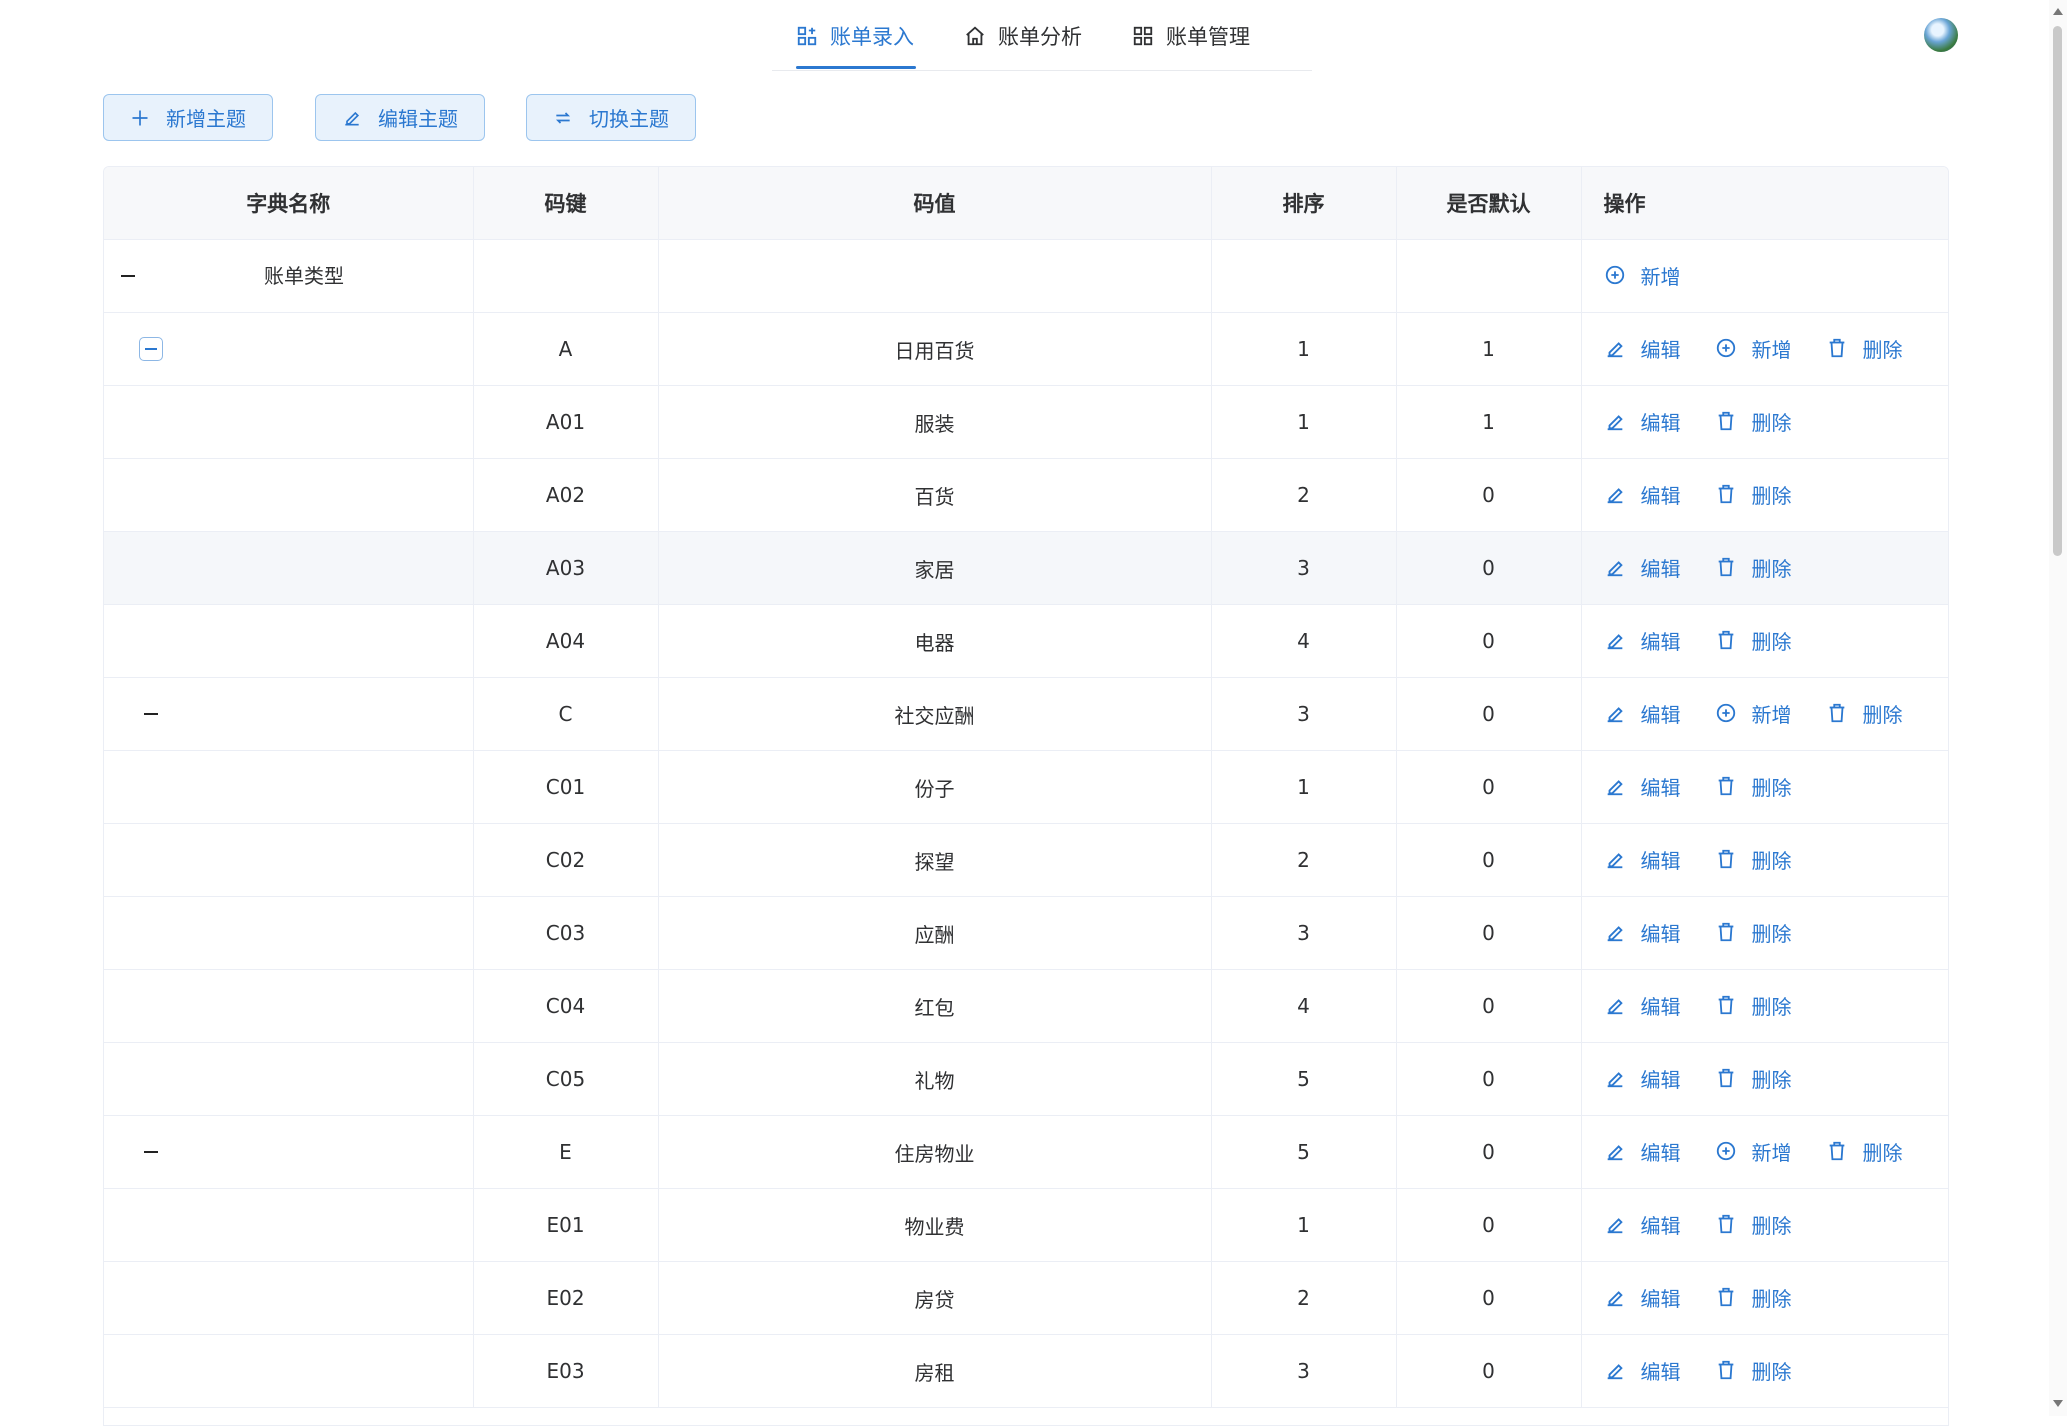  What do you see at coordinates (566, 568) in the screenshot?
I see `cell-code-key: A03` at bounding box center [566, 568].